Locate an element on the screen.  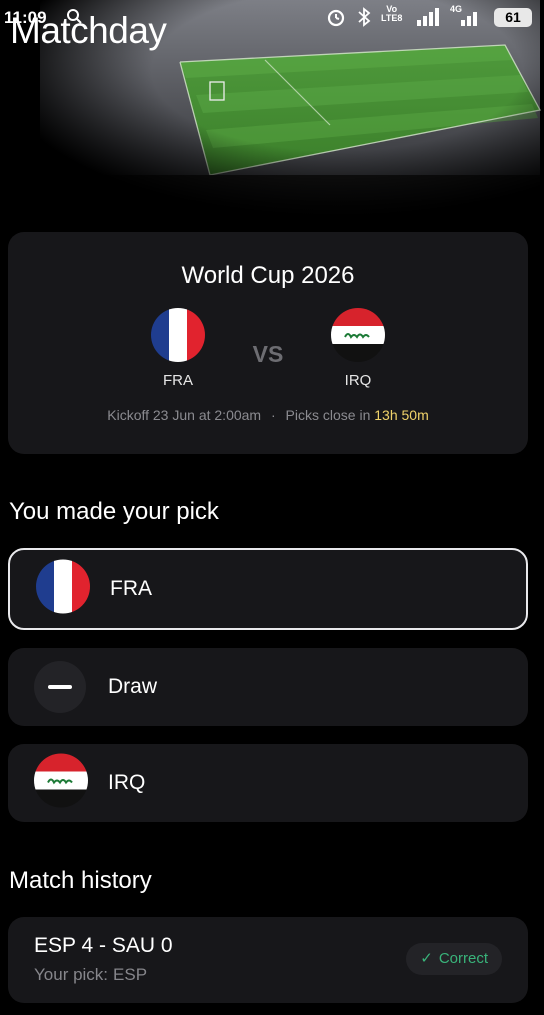
page-title: Matchday is located at coordinates (88, 30).